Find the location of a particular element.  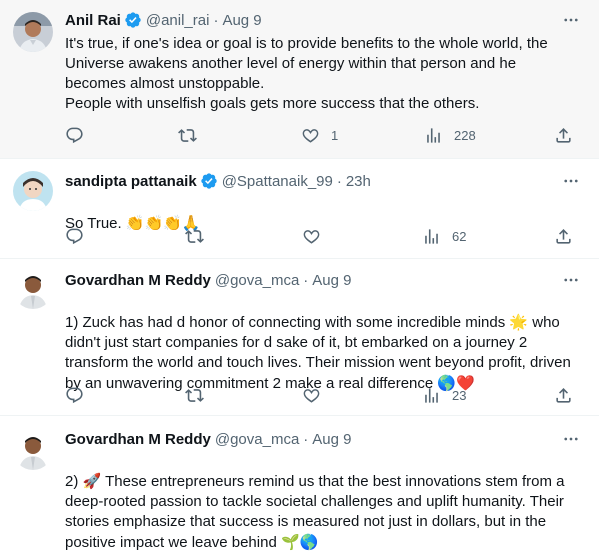

like-button: 1 is located at coordinates (319, 135).